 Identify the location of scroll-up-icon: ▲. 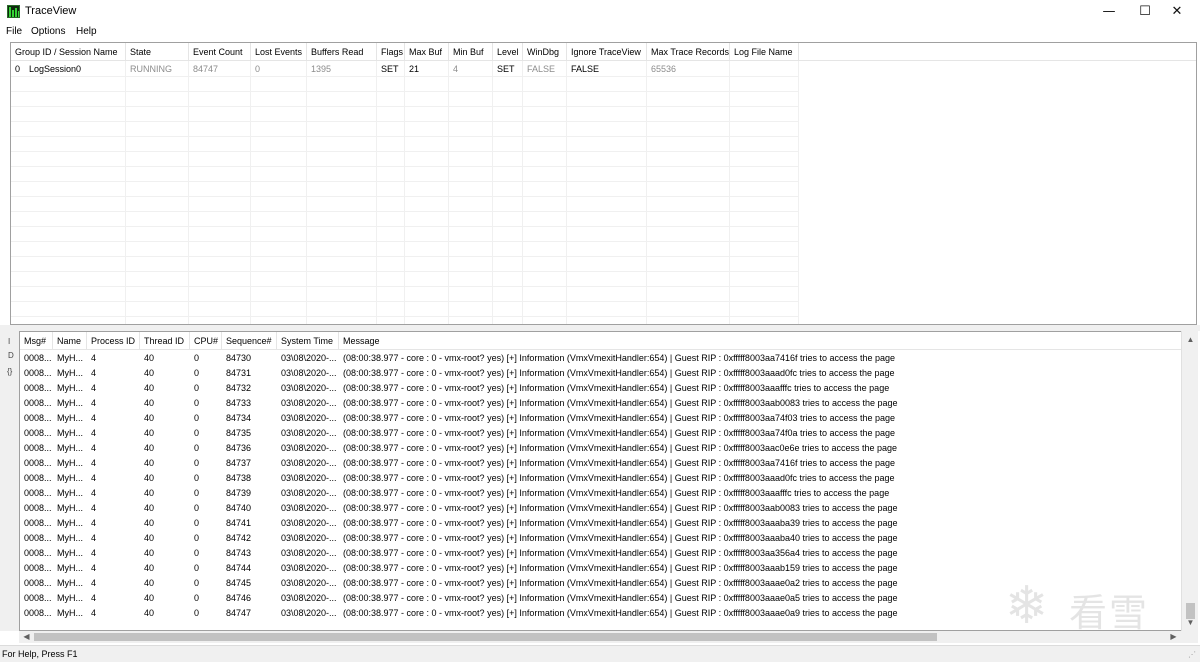
(1190, 339).